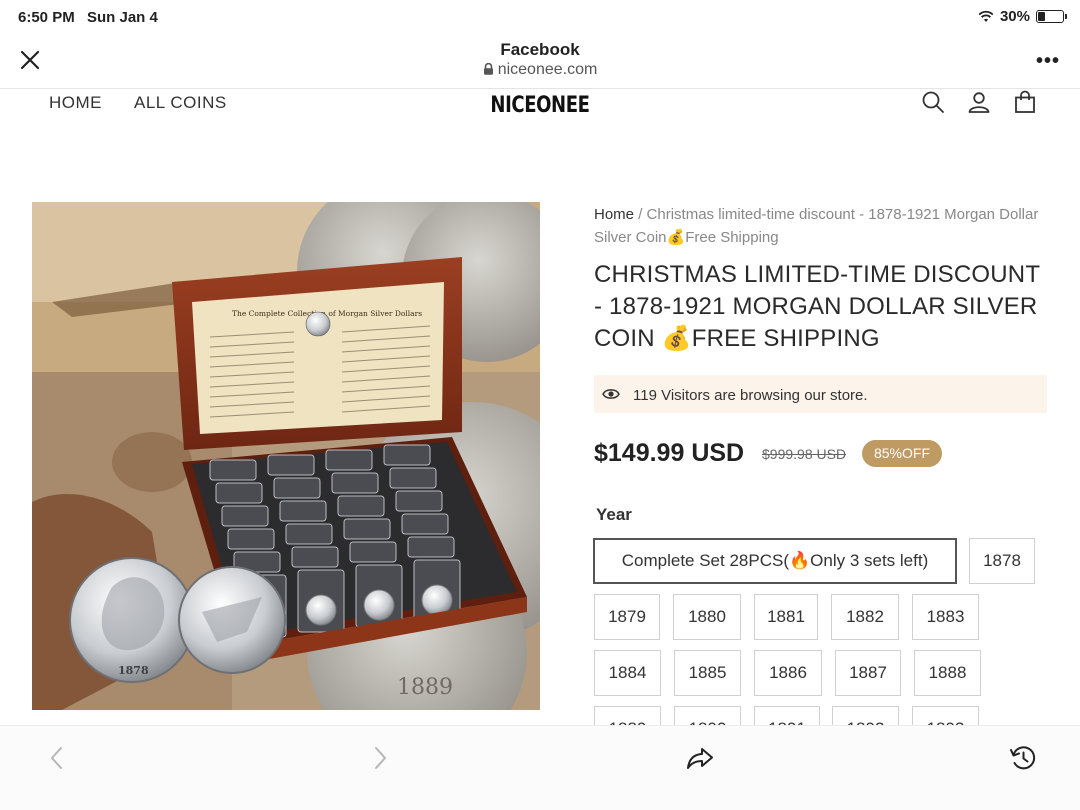  Describe the element at coordinates (945, 617) in the screenshot. I see `variant-option-1883: 1883` at that location.